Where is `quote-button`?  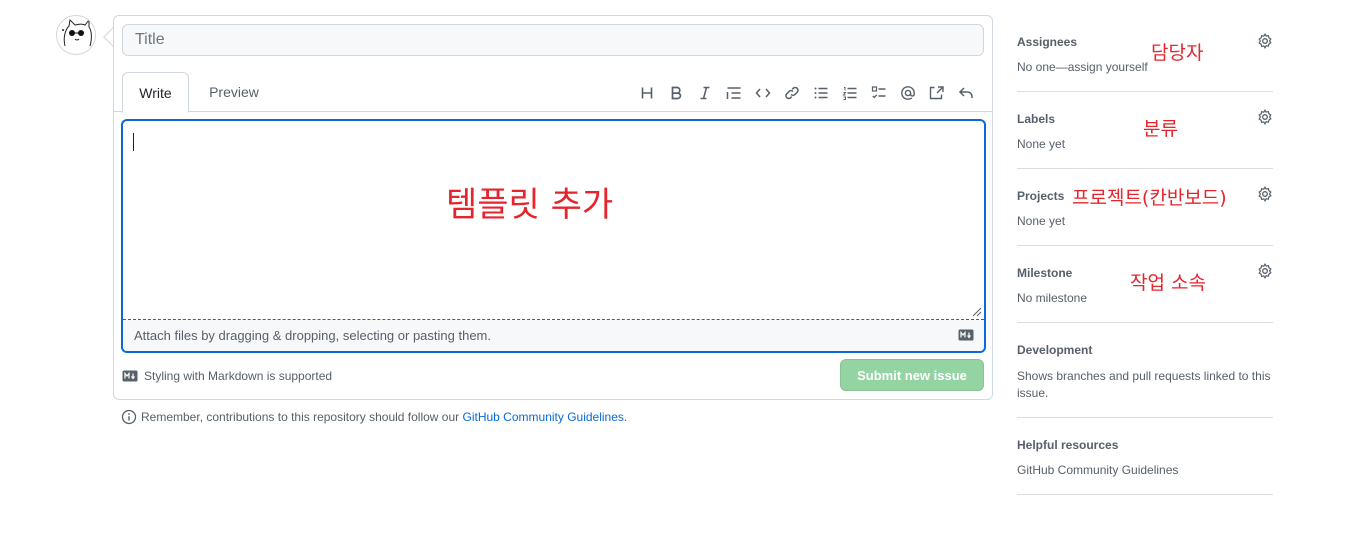
quote-button is located at coordinates (733, 93).